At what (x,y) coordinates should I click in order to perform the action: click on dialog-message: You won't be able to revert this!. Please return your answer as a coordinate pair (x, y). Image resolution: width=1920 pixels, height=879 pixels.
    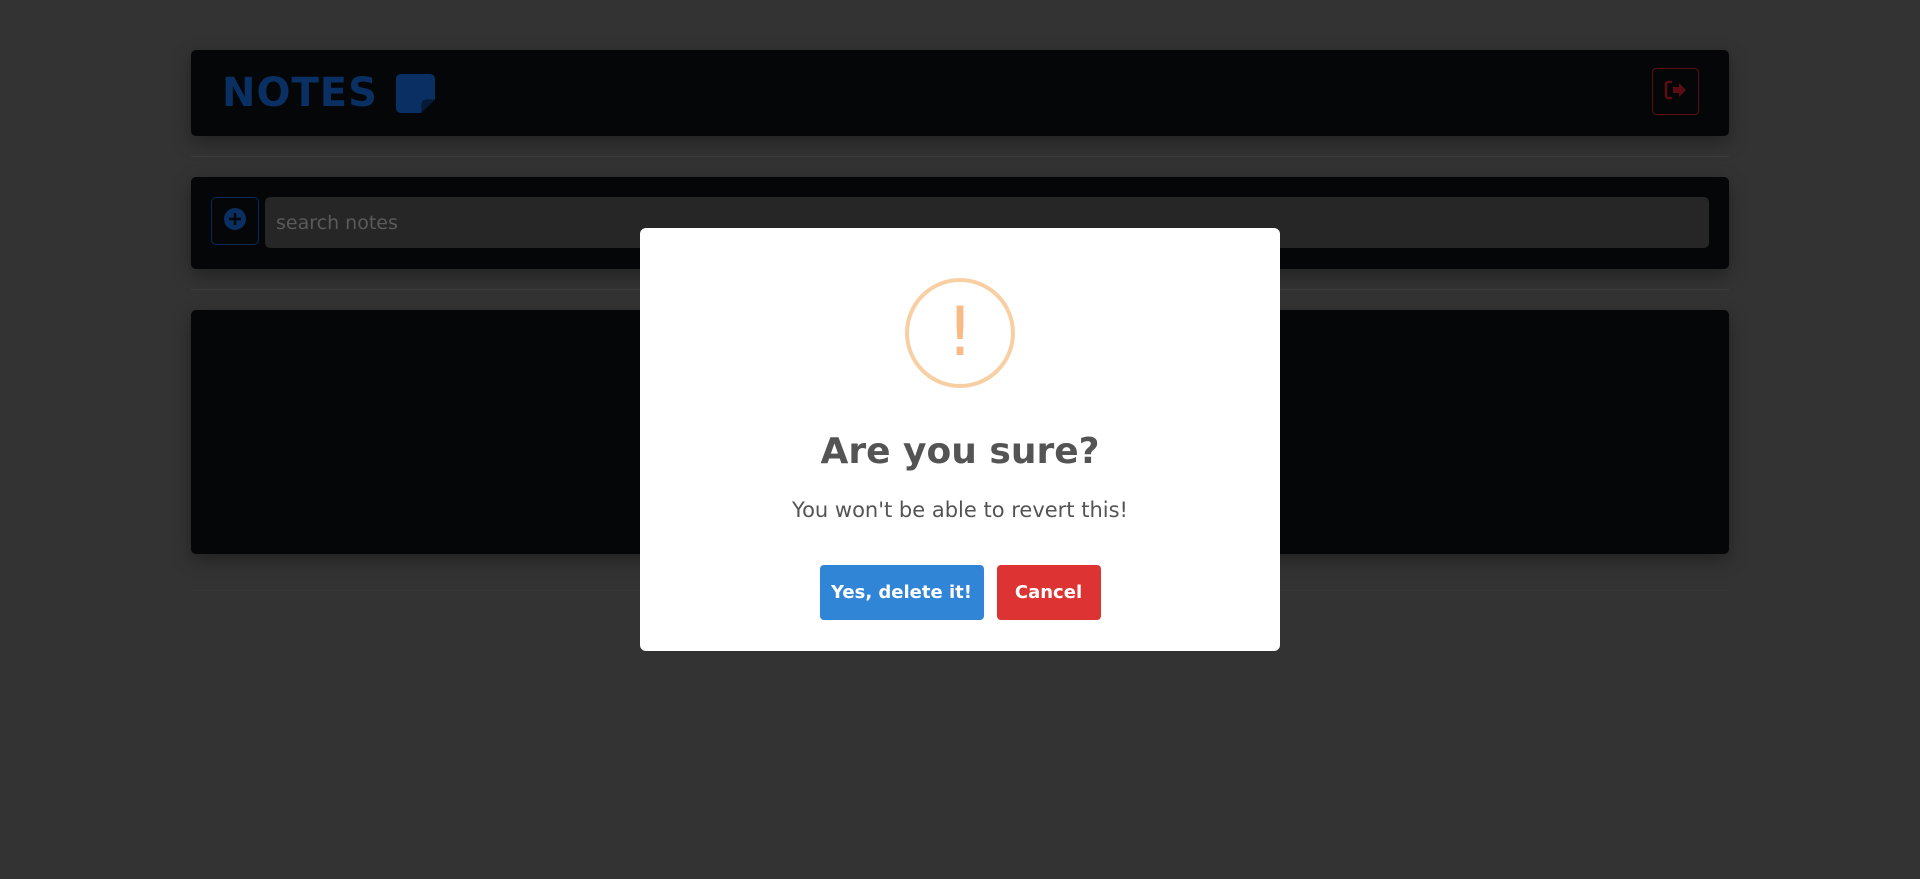
    Looking at the image, I should click on (960, 510).